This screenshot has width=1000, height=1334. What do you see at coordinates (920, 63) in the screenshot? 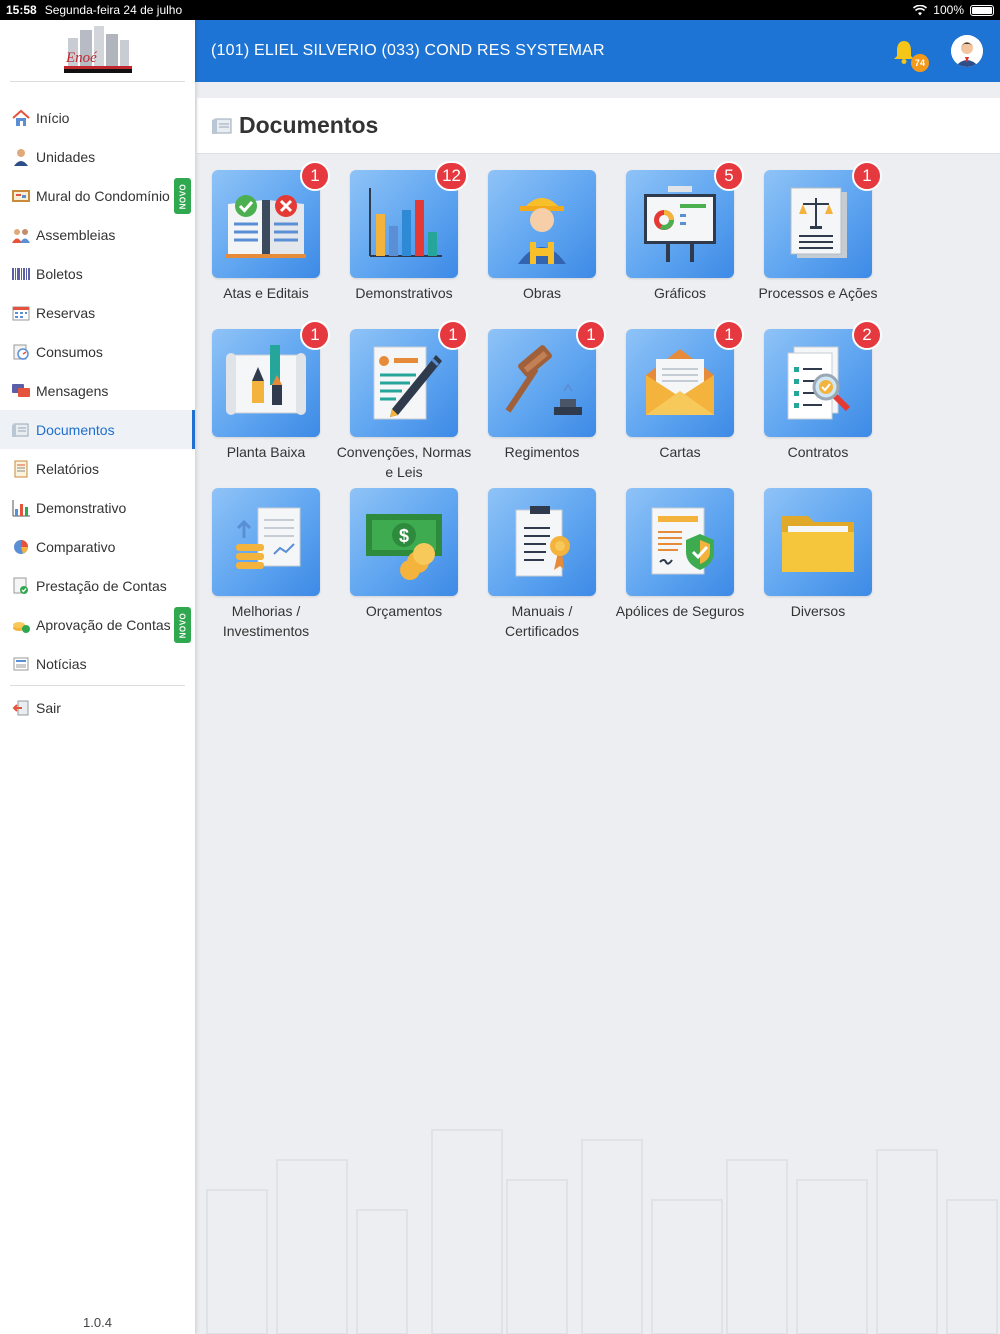
I see `notification-count-badge: 74` at bounding box center [920, 63].